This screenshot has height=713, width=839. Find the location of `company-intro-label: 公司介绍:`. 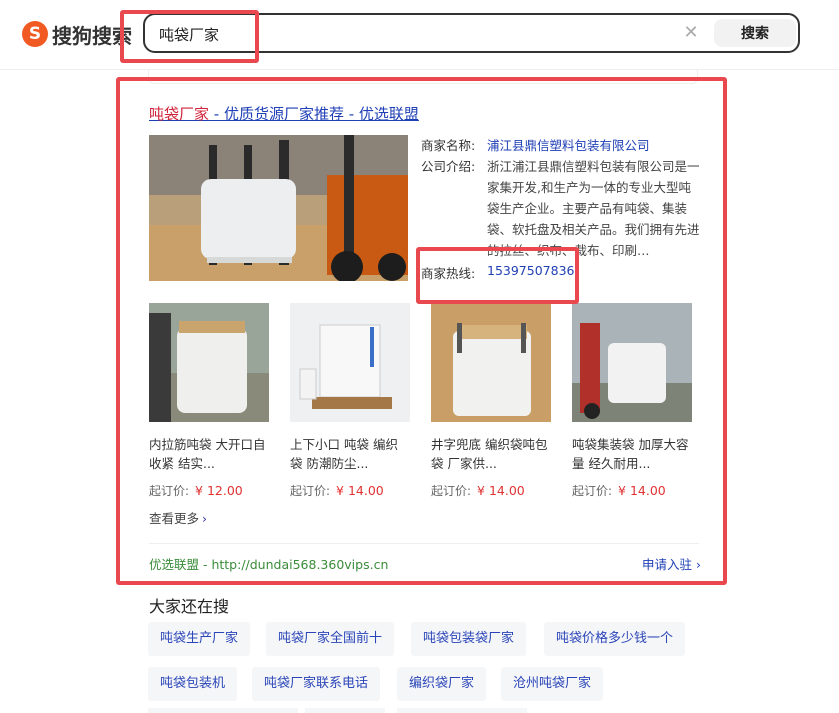

company-intro-label: 公司介绍: is located at coordinates (448, 166).